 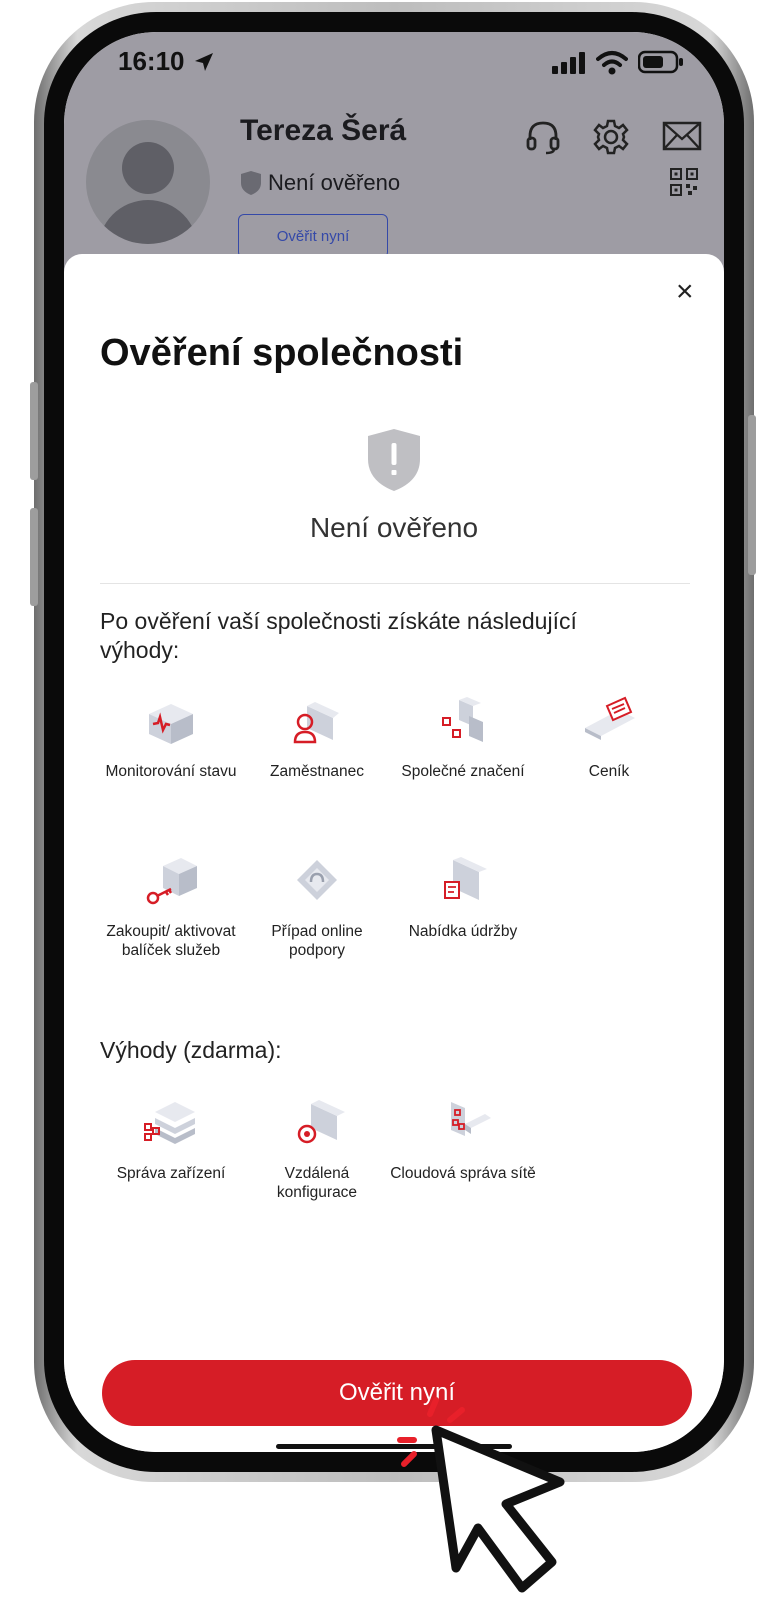 What do you see at coordinates (323, 130) in the screenshot?
I see `profile-name: Tereza Šerá` at bounding box center [323, 130].